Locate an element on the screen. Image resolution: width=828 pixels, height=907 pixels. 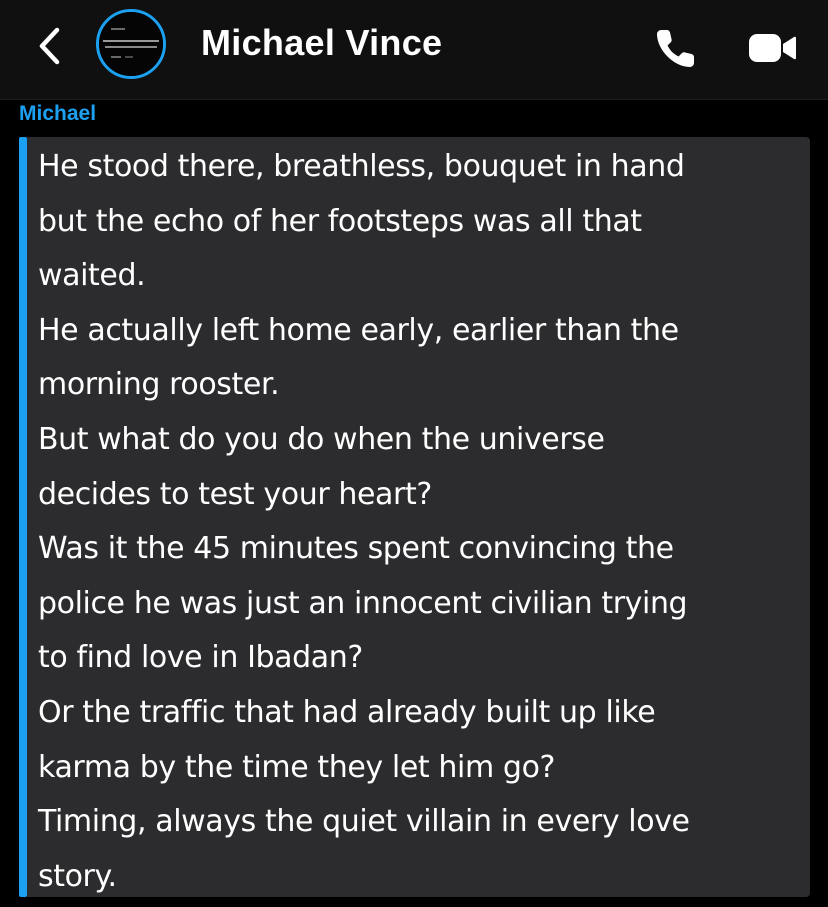
message-line: to find love in Ibadan? is located at coordinates (200, 658).